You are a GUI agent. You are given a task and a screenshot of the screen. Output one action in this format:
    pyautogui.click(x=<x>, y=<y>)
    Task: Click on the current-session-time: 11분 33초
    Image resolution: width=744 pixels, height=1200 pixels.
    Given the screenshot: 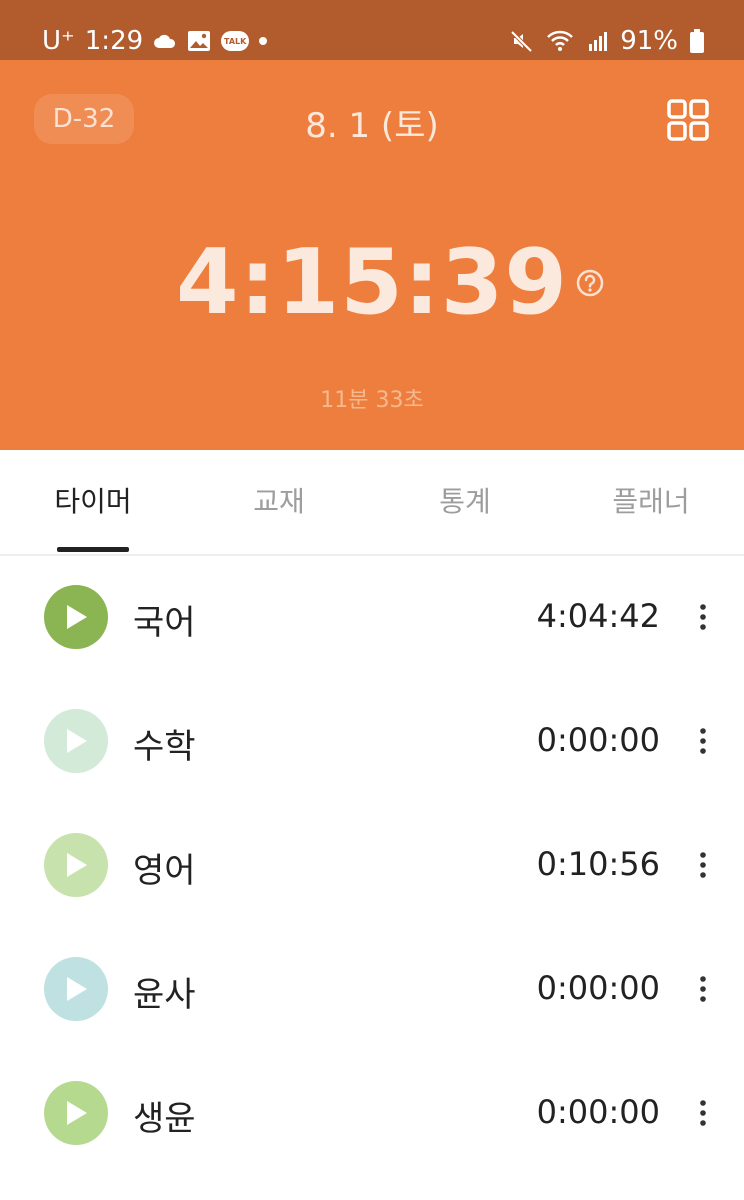 What is the action you would take?
    pyautogui.click(x=372, y=400)
    